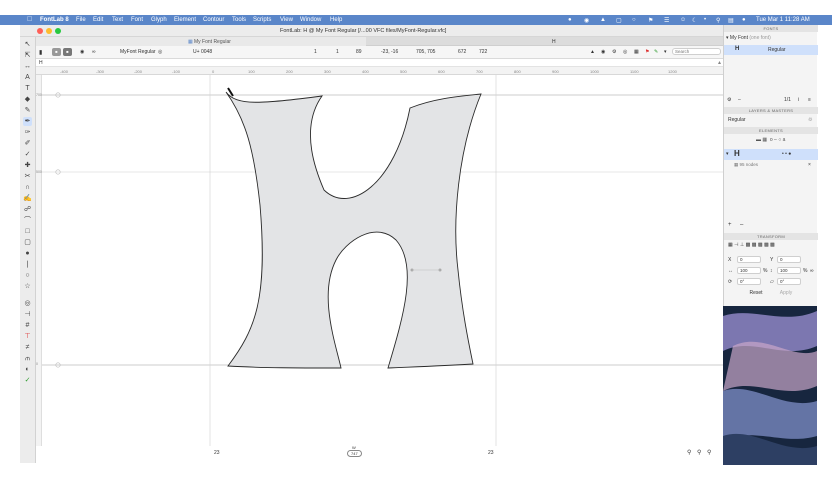  What do you see at coordinates (812, 271) in the screenshot?
I see `chain-link-icon: ∞` at bounding box center [812, 271].